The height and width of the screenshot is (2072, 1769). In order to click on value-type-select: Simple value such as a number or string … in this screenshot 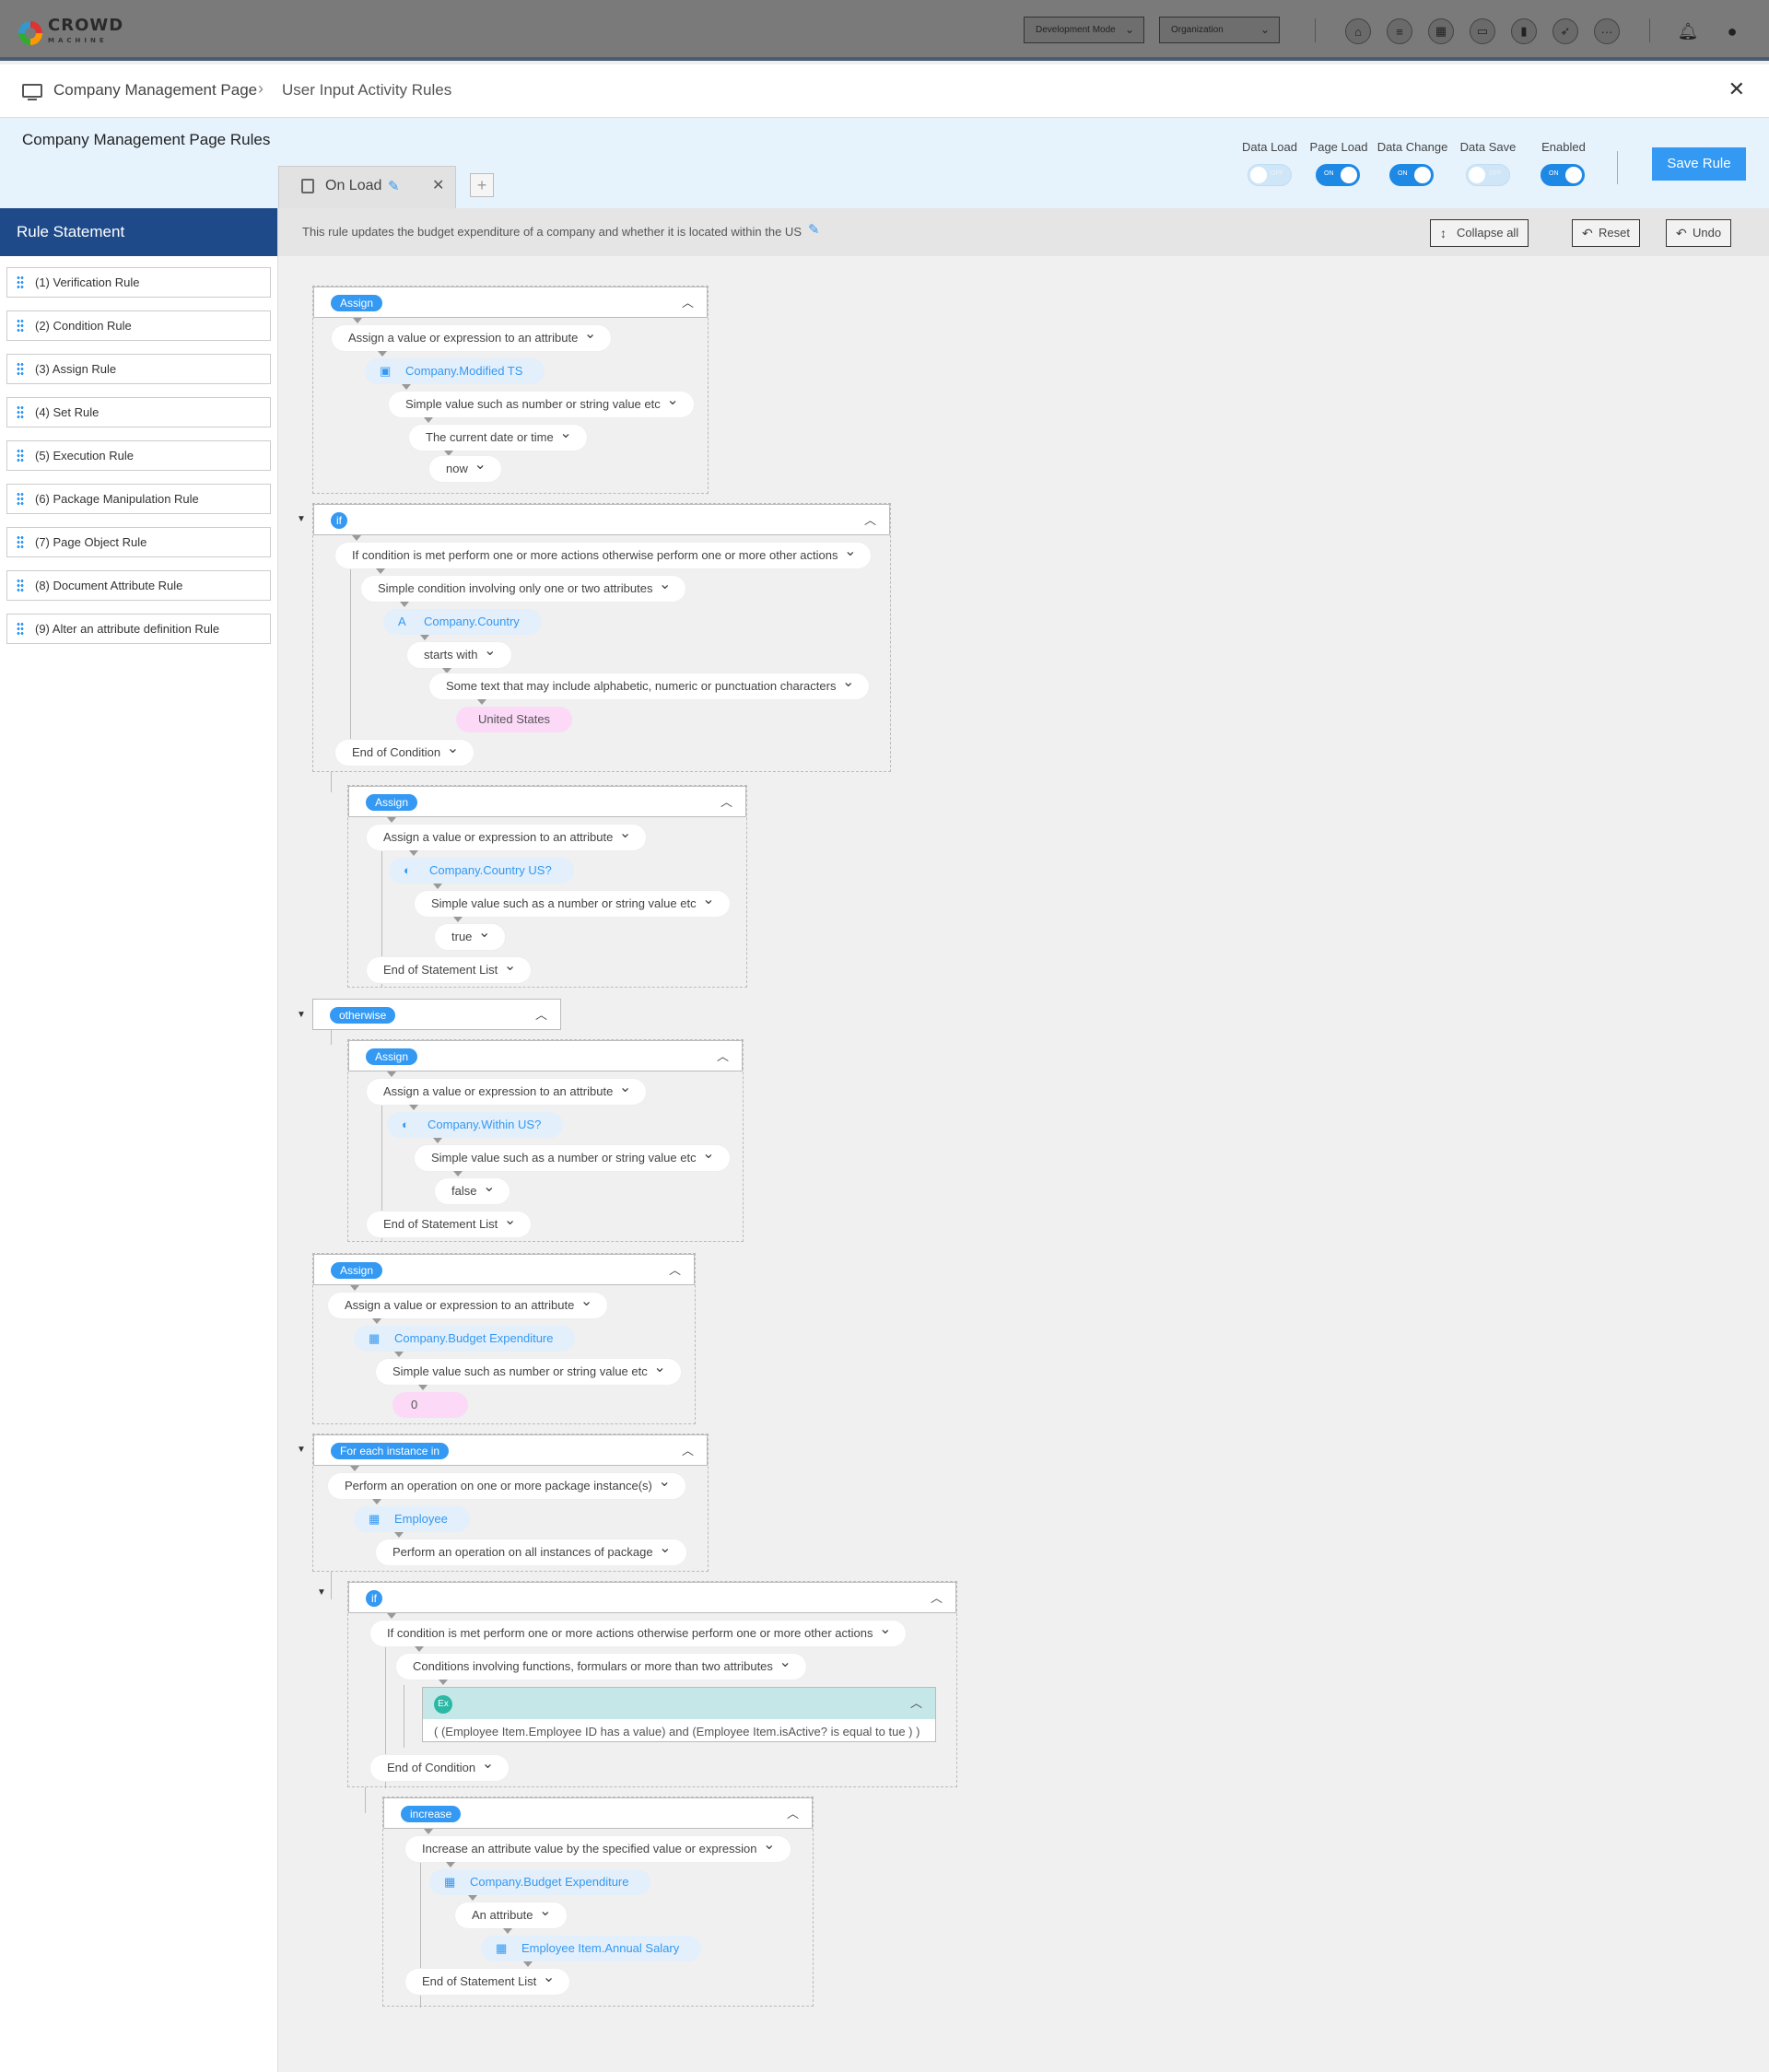, I will do `click(572, 1156)`.